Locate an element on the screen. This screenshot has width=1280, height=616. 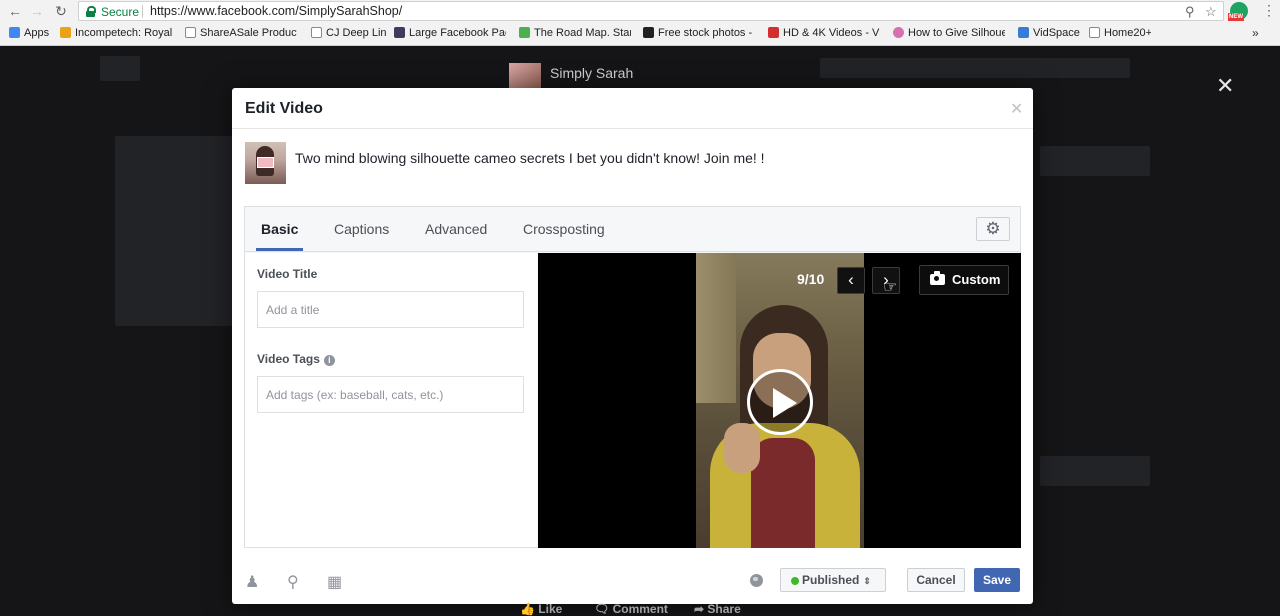
tab-captions: Captions is located at coordinates (361, 235).